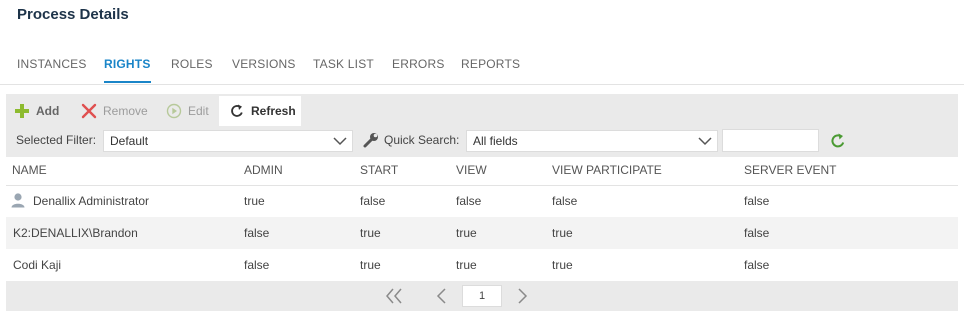  Describe the element at coordinates (592, 141) in the screenshot. I see `quick-search-field-dropdown: All fields` at that location.